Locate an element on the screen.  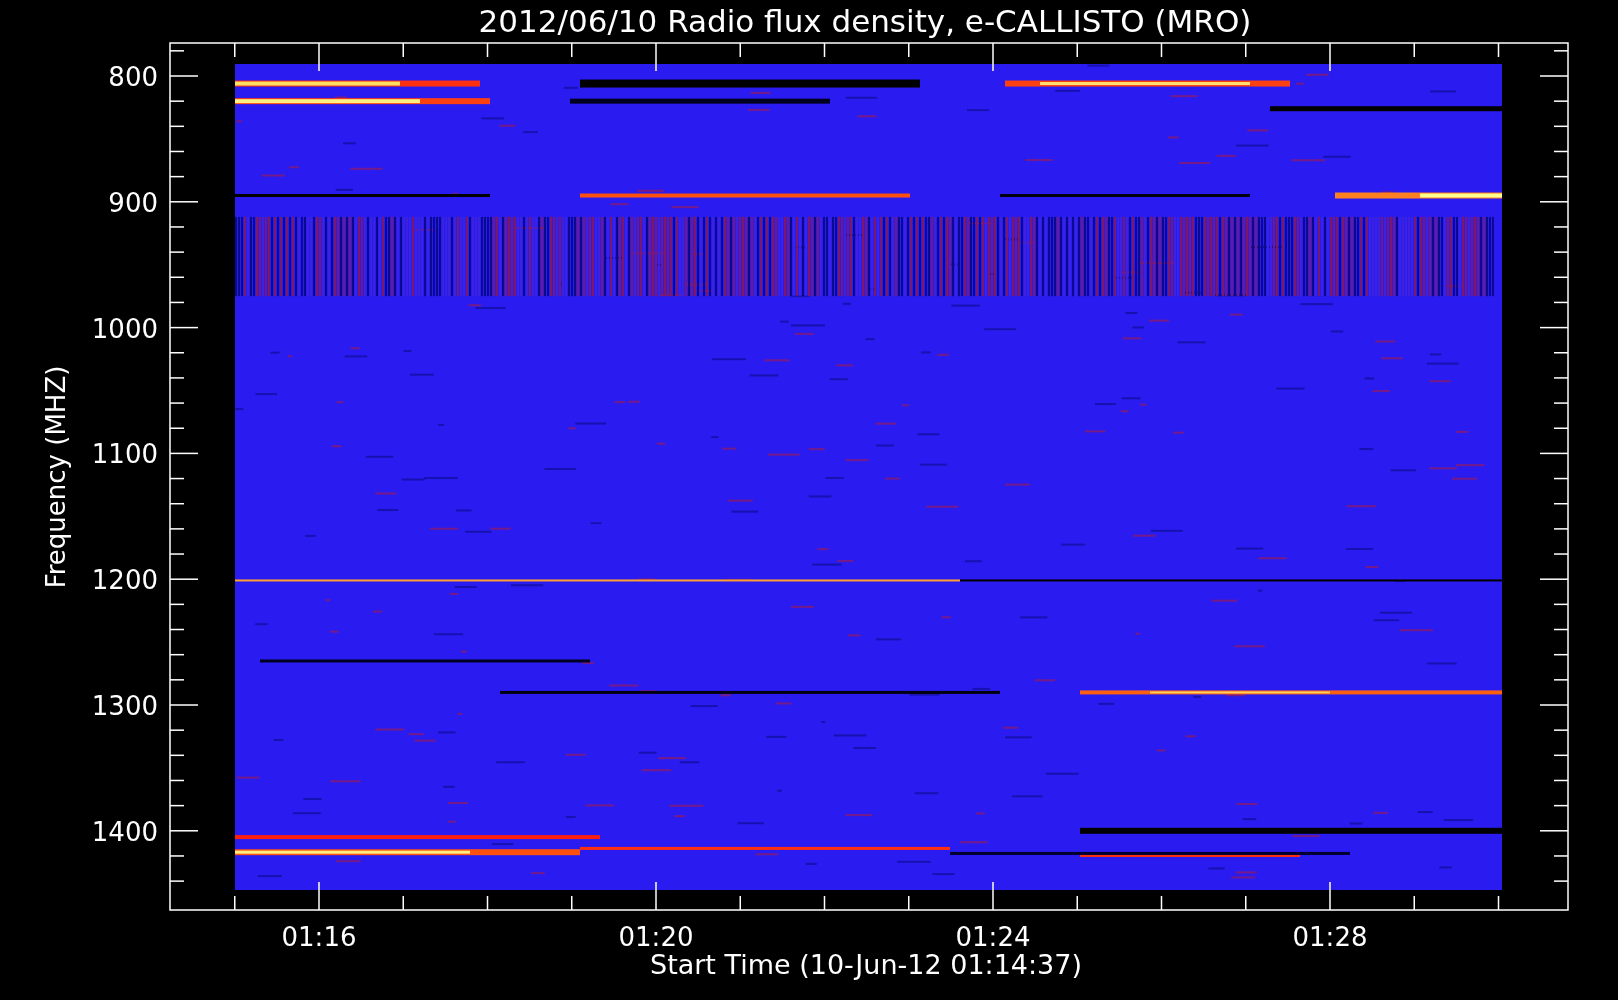
x-tick-label: 01:24 is located at coordinates (993, 937).